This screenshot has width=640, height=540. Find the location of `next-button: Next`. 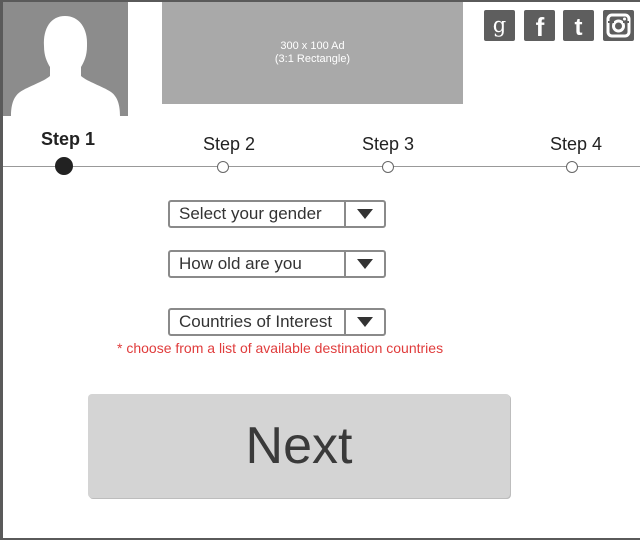

next-button: Next is located at coordinates (299, 446).